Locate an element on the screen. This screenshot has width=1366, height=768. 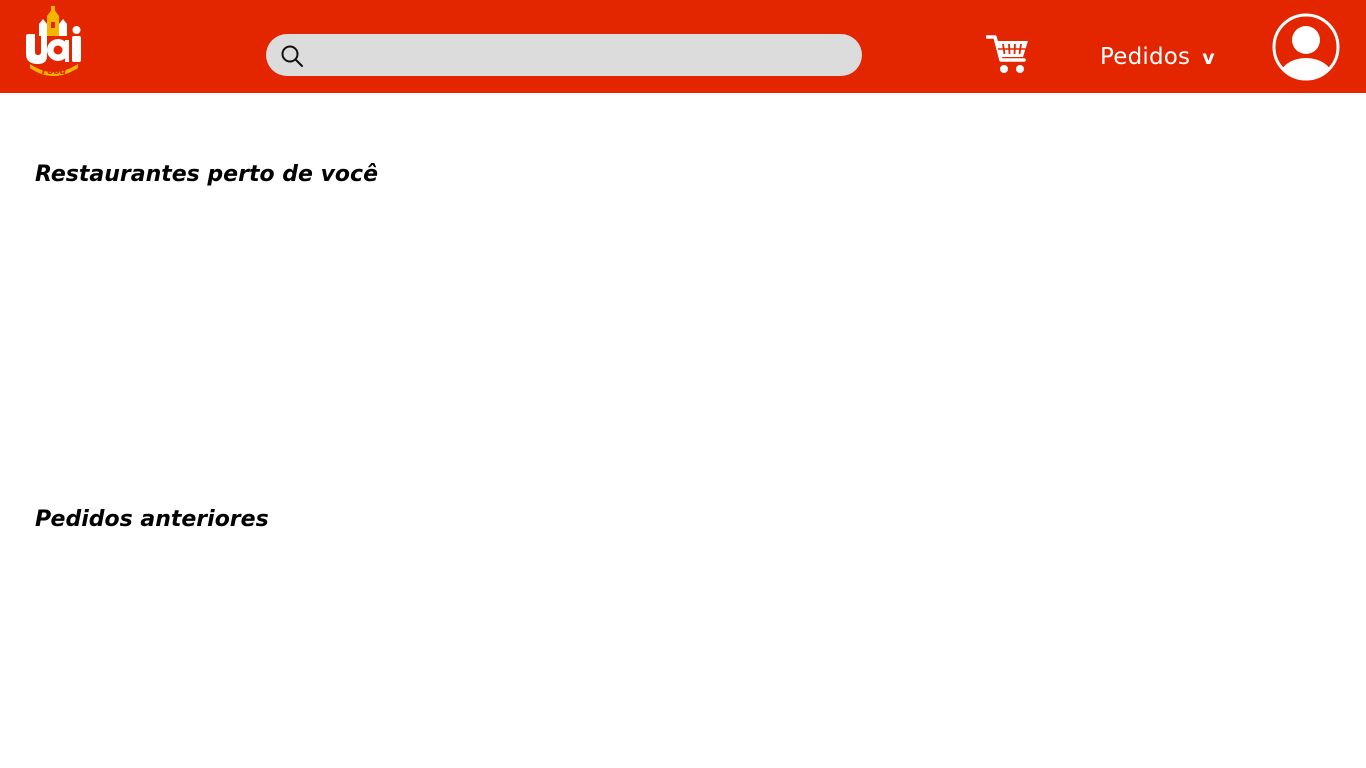
section-title-previous-orders: Pedidos anteriores is located at coordinates (152, 519).